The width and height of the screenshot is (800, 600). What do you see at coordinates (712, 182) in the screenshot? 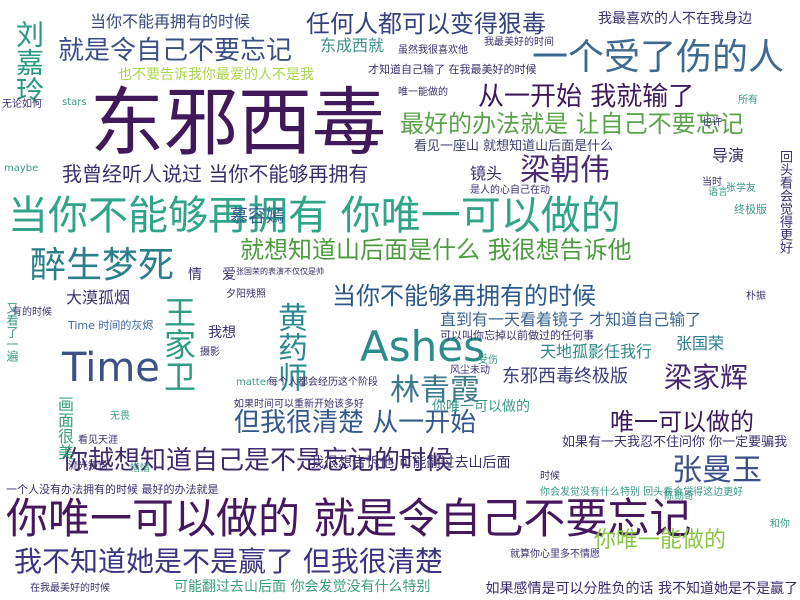
I see `word: 当时` at bounding box center [712, 182].